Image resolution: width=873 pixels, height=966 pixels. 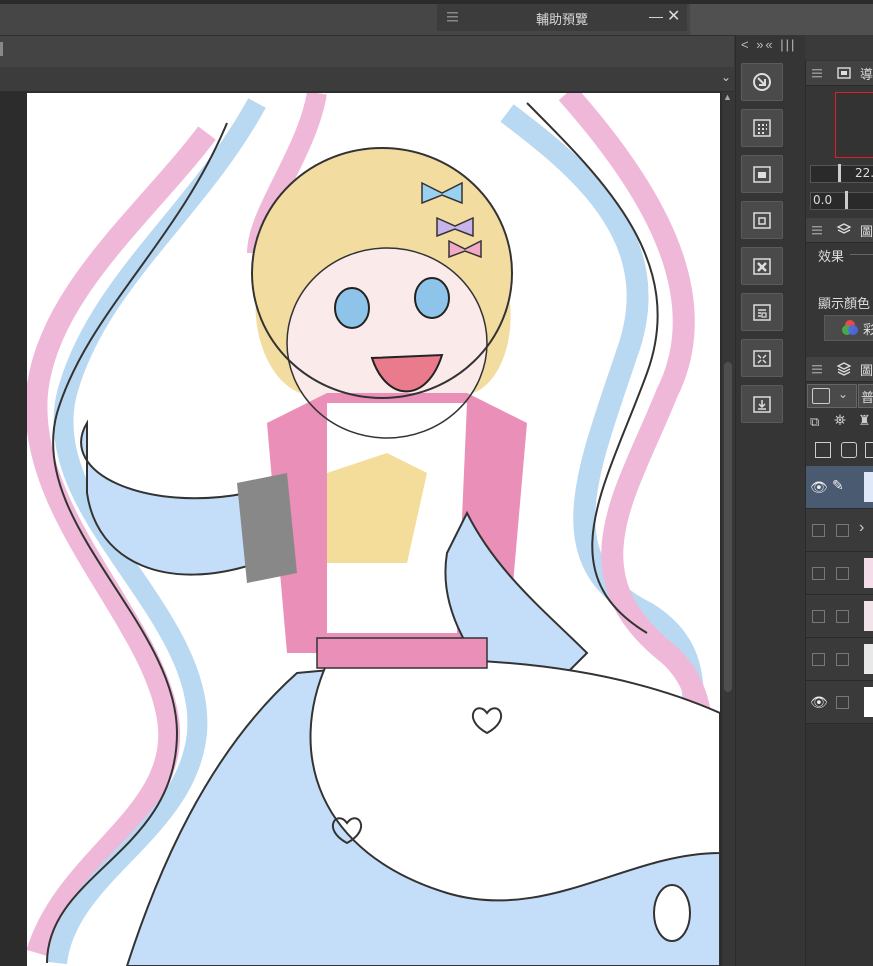 I want to click on navigator-panel-title: 導, so click(x=866, y=75).